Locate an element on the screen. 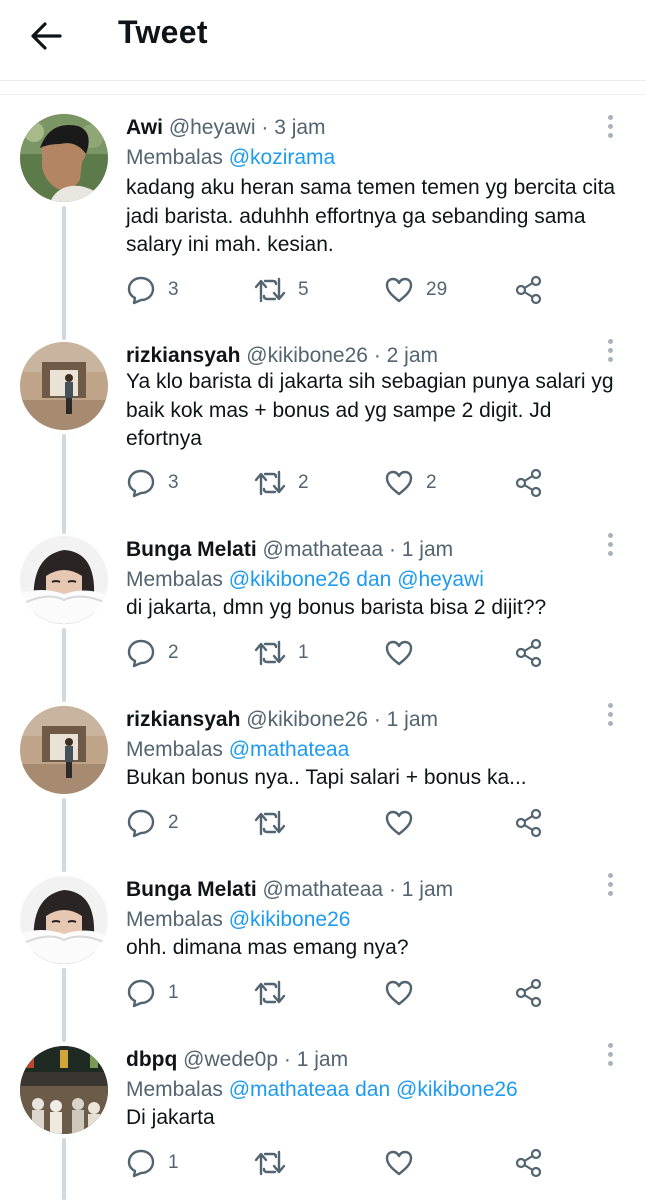  retweet-button: 5 is located at coordinates (281, 290).